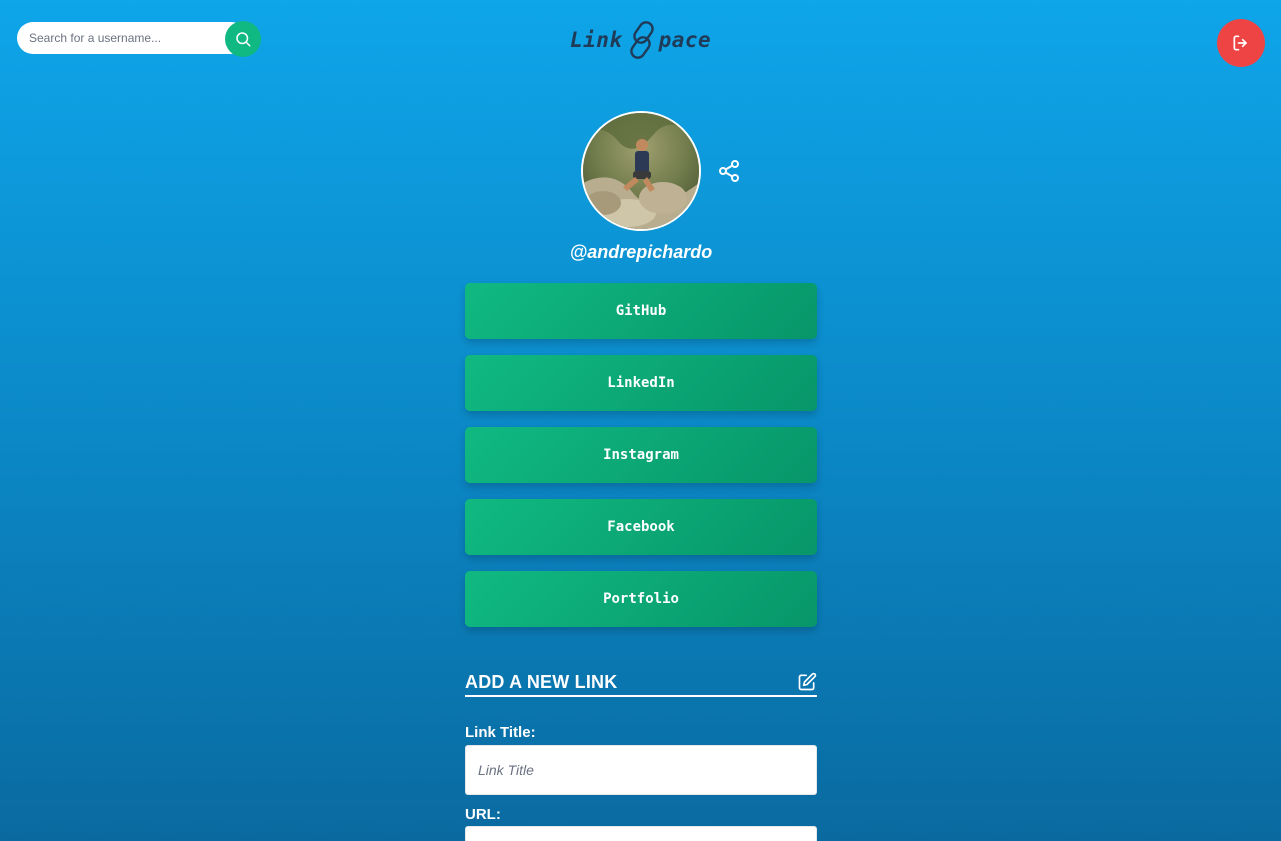  I want to click on url-input, so click(641, 833).